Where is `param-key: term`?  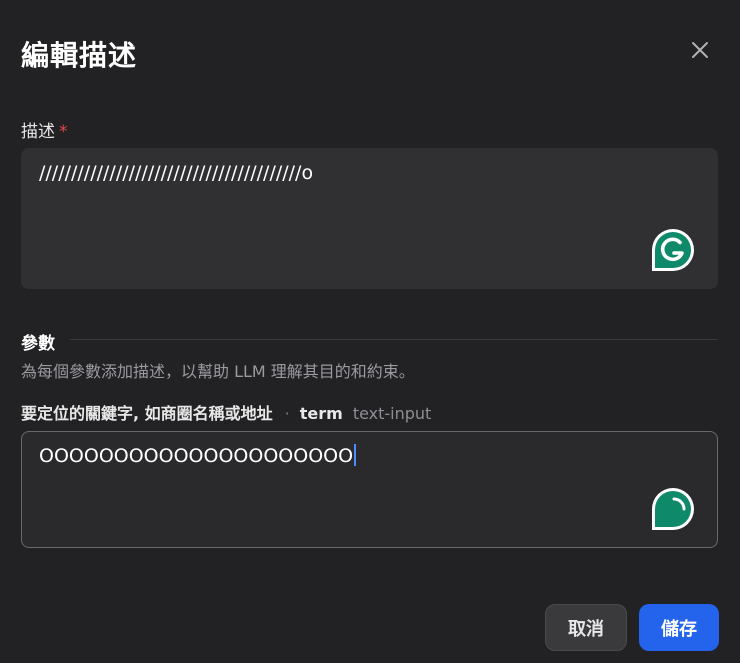
param-key: term is located at coordinates (321, 413).